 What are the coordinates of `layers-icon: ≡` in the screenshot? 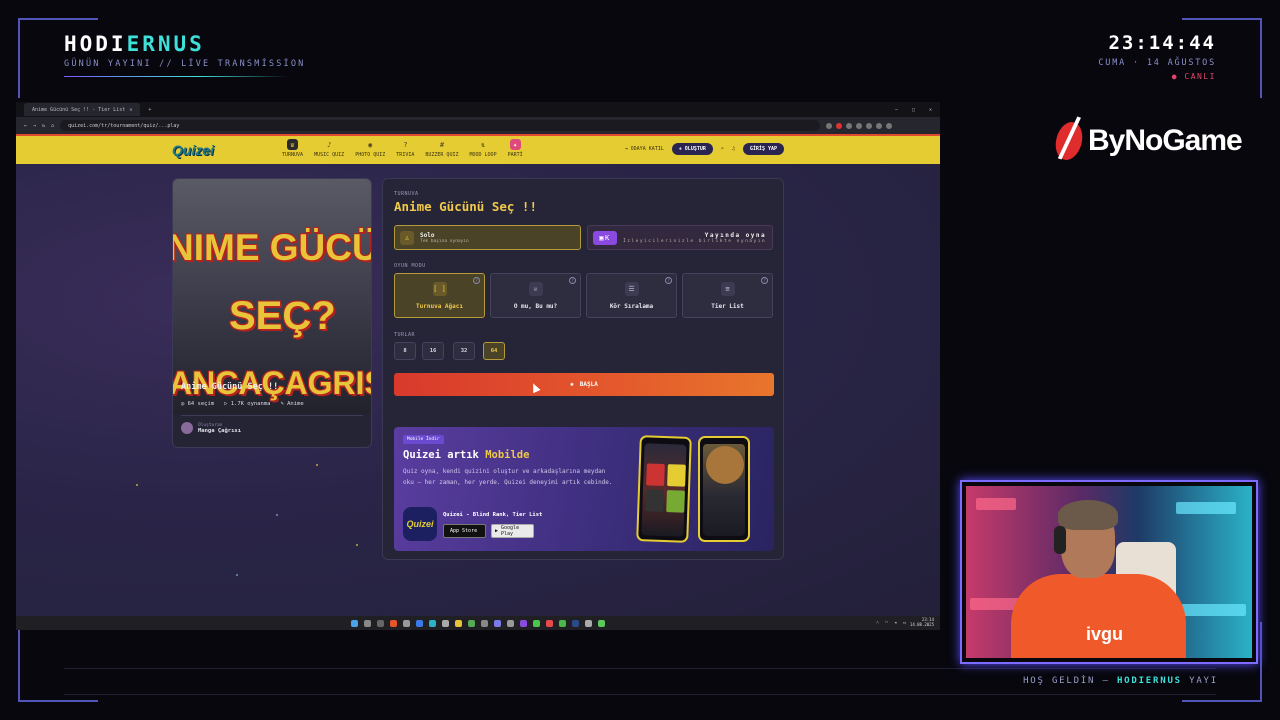 It's located at (727, 288).